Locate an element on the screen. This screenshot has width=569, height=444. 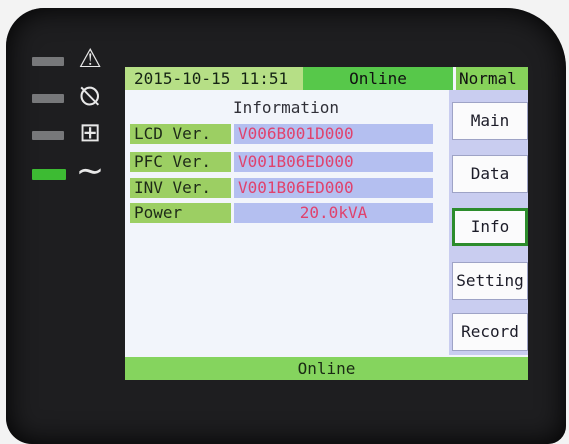
pfc-version-label: PFC Ver. is located at coordinates (180, 162).